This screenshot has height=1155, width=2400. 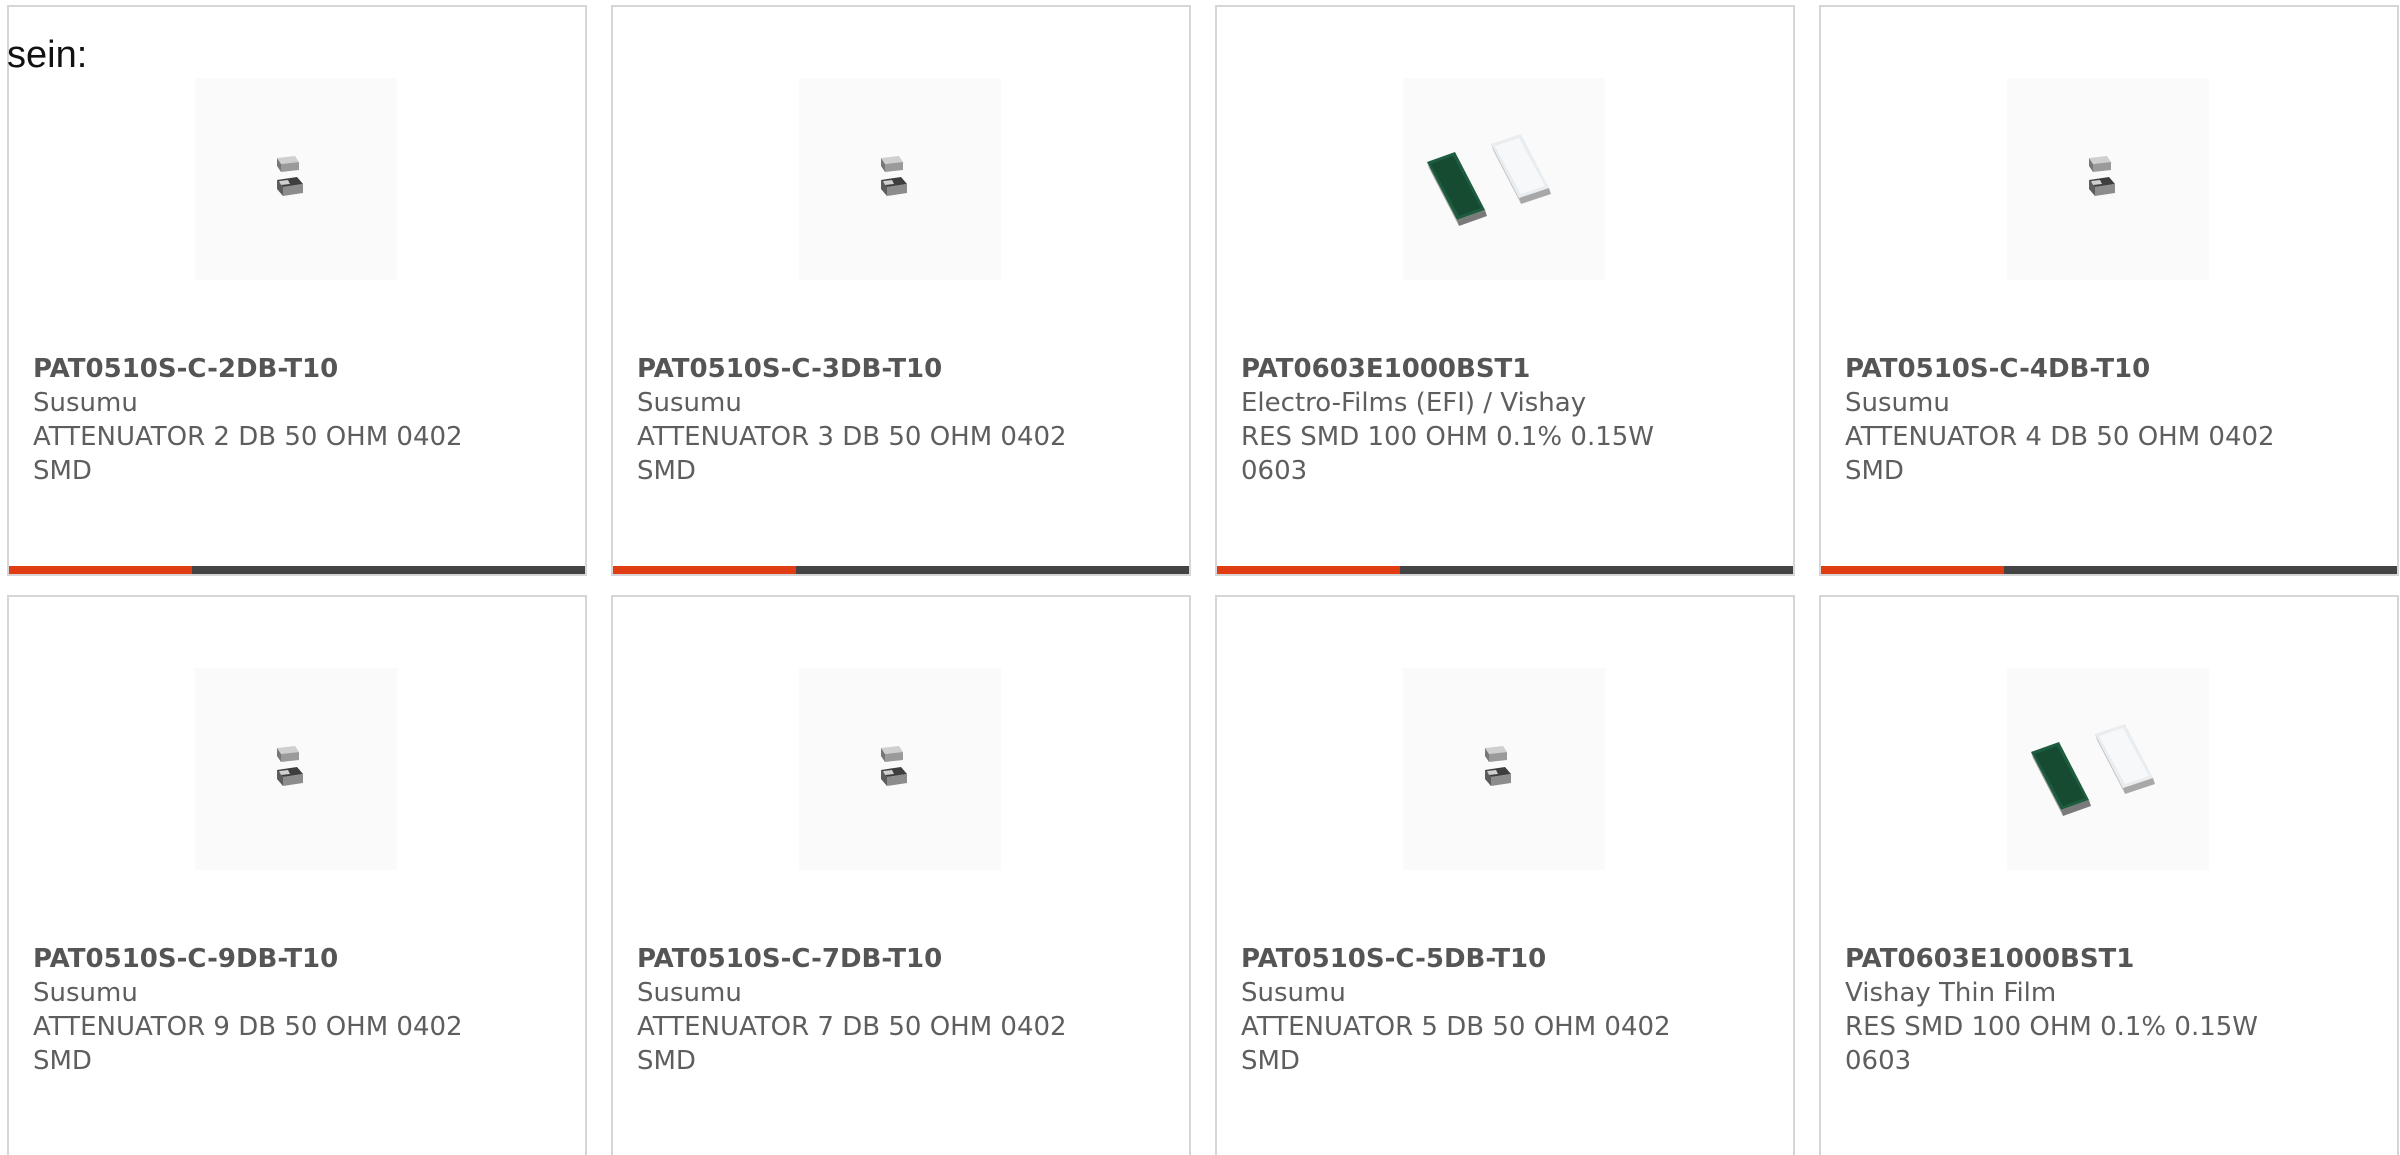 I want to click on part-number-link: PAT0510S-C-5DB-T10, so click(x=1507, y=959).